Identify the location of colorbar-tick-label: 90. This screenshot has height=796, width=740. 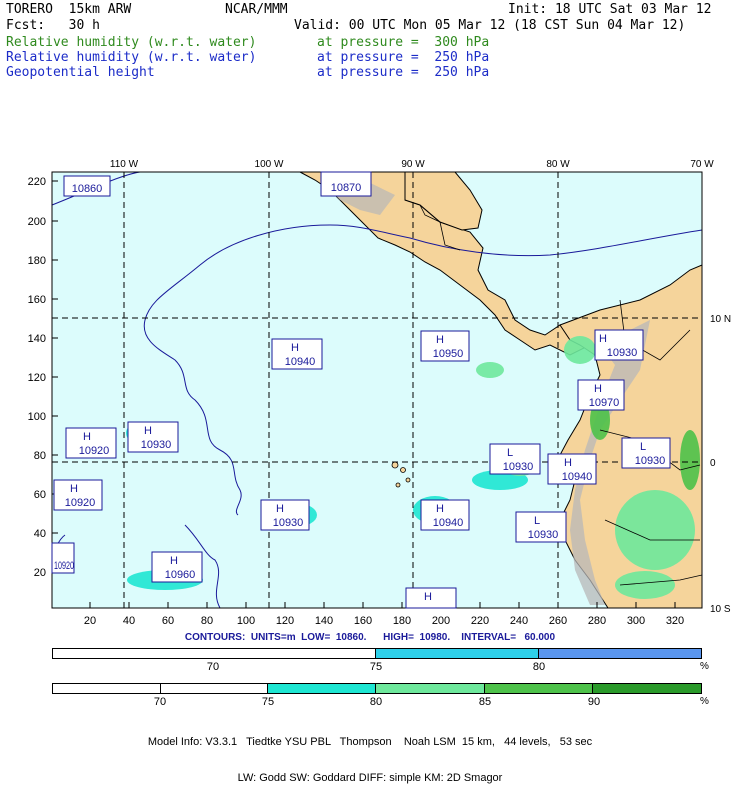
(594, 702).